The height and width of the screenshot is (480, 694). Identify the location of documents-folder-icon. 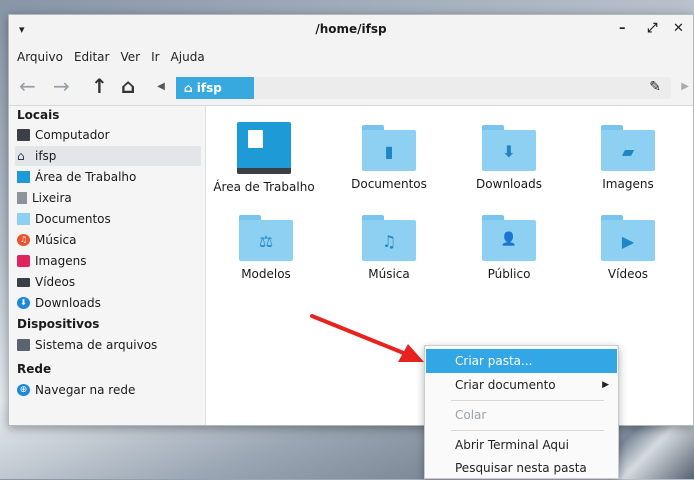
(23, 219).